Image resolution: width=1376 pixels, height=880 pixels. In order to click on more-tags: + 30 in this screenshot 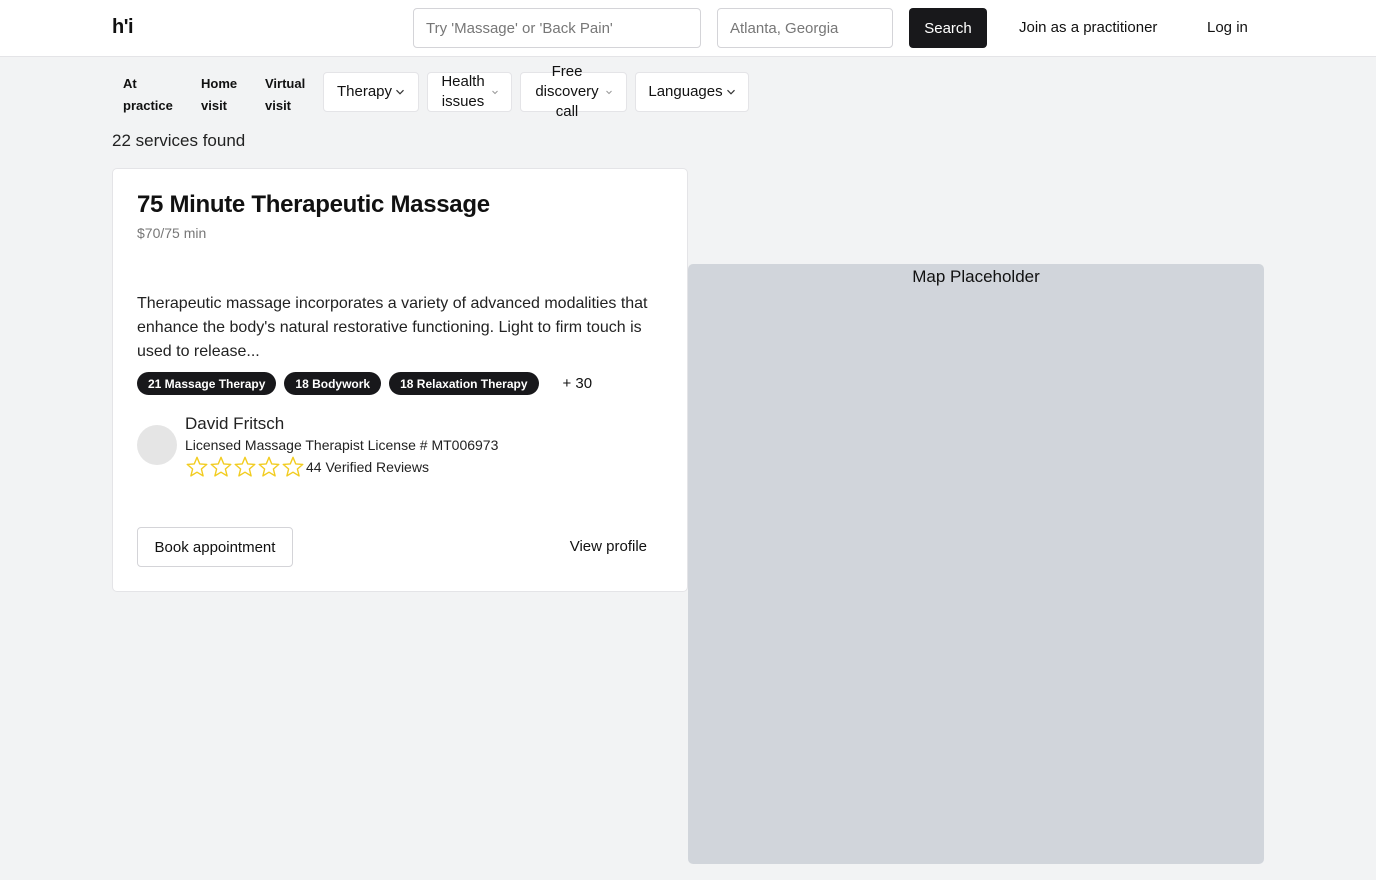, I will do `click(578, 383)`.